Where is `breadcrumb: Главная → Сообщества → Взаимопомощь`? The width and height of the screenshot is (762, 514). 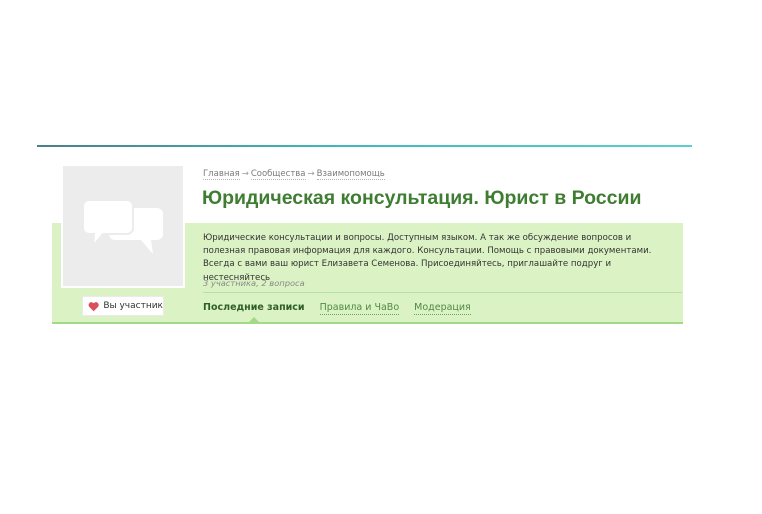 breadcrumb: Главная → Сообщества → Взаимопомощь is located at coordinates (294, 174).